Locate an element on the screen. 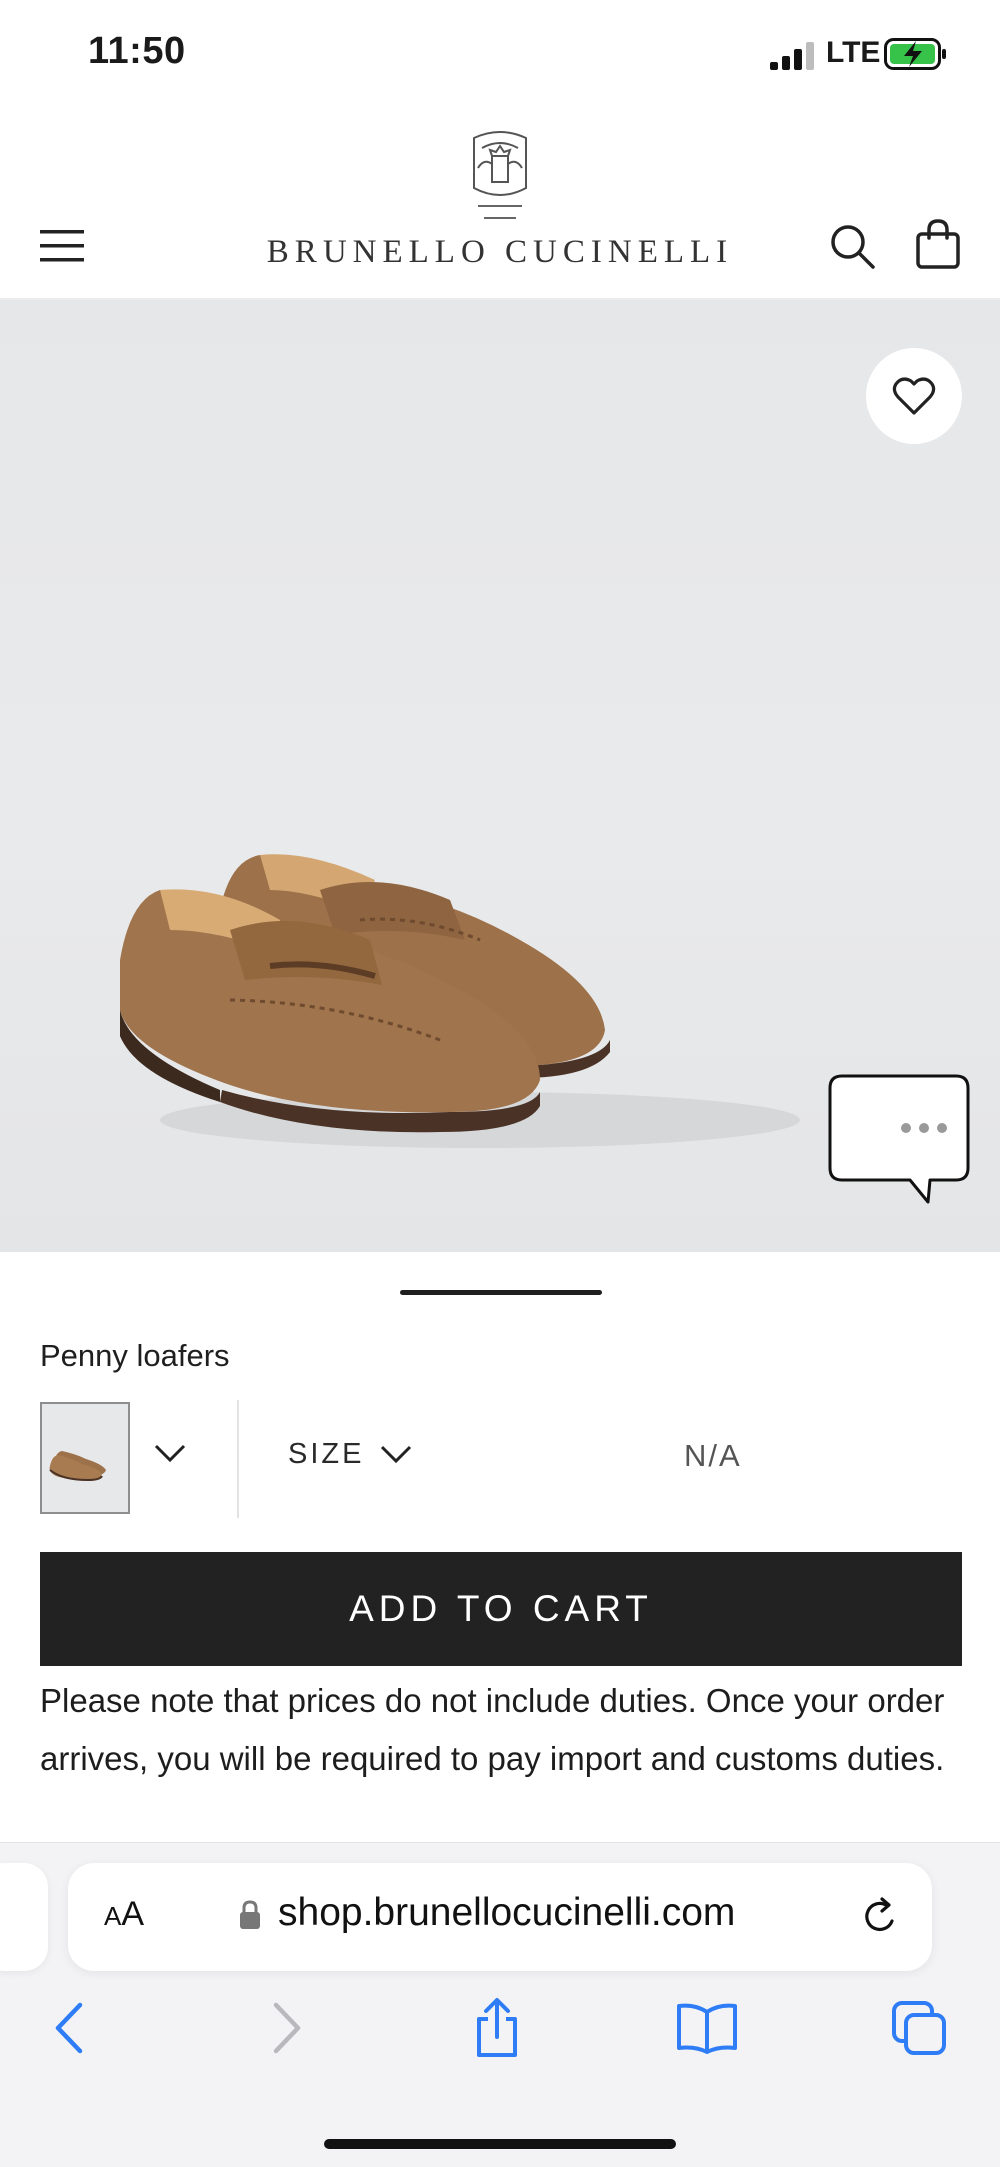  back-button is located at coordinates (69, 2028).